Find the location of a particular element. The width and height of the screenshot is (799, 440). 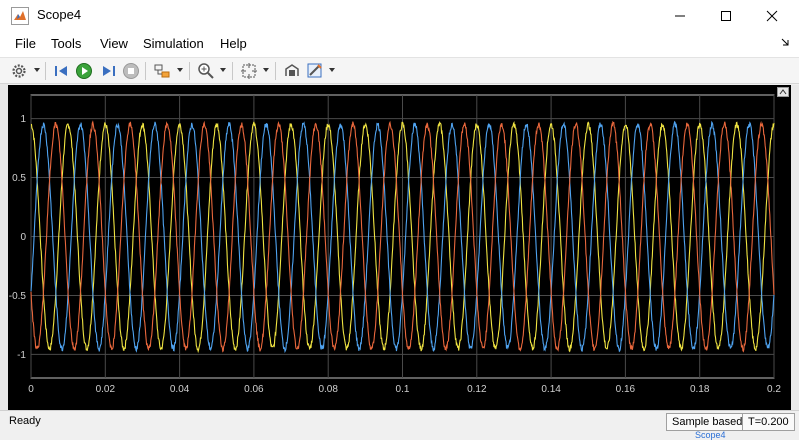

window-title: Scope4 is located at coordinates (59, 14).